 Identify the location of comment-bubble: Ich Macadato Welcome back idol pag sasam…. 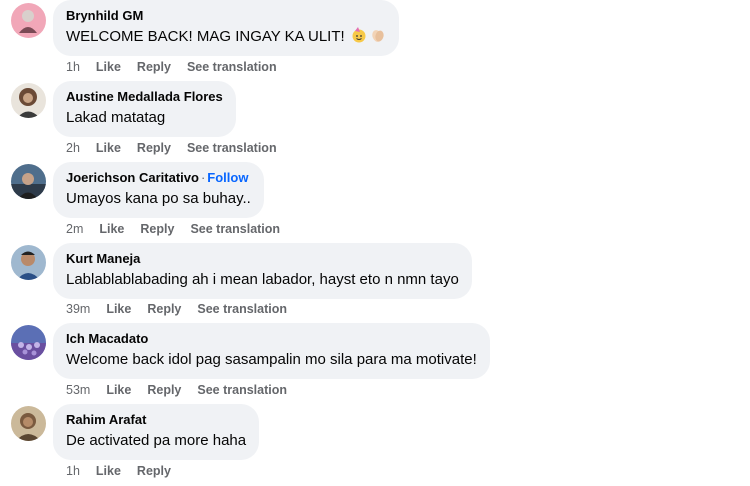
(271, 351).